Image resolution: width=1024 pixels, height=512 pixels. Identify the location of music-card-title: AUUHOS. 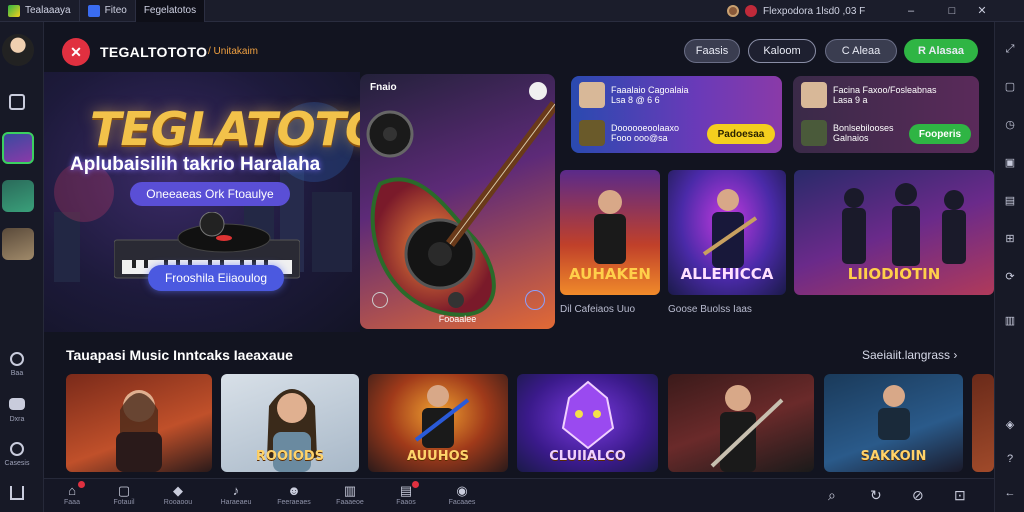
(438, 456).